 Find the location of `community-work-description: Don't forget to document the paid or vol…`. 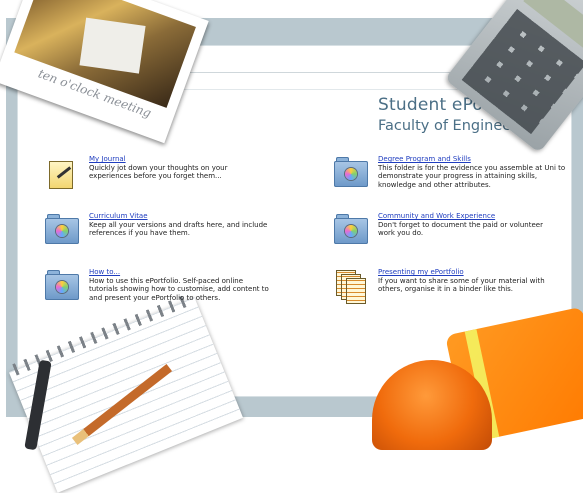

community-work-description: Don't forget to document the paid or vol… is located at coordinates (460, 229).